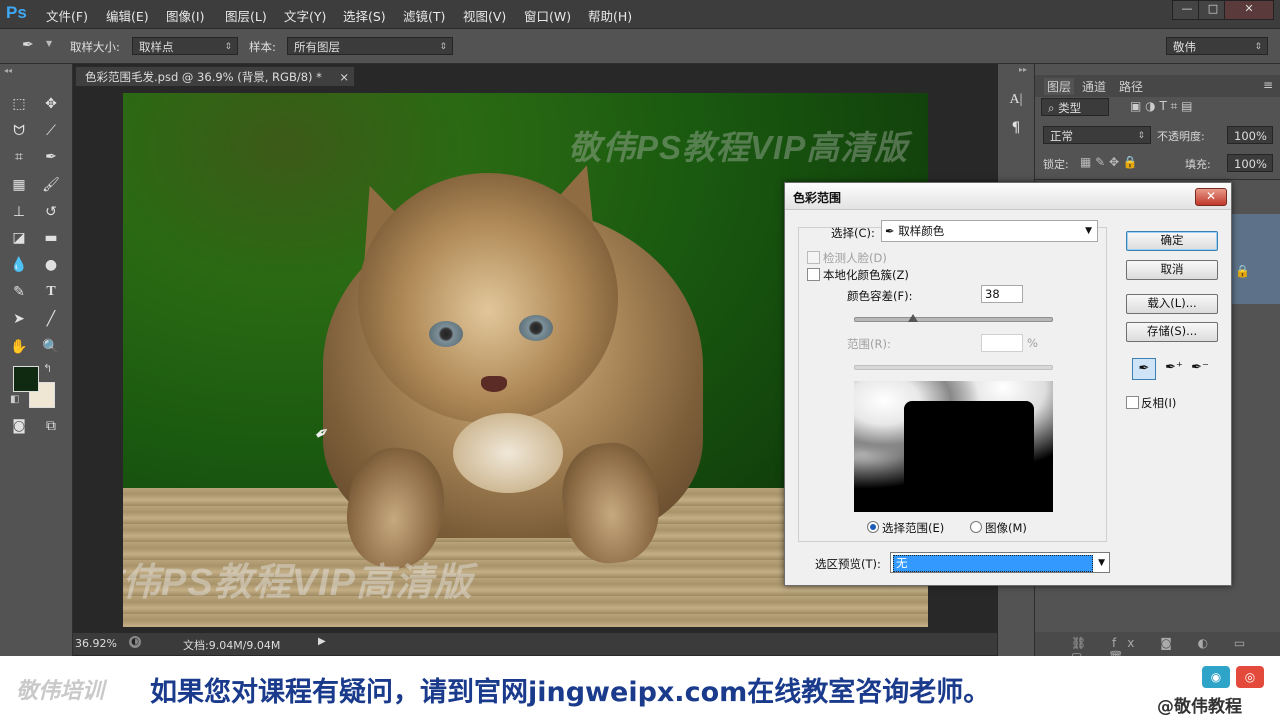 This screenshot has width=1280, height=720. What do you see at coordinates (1268, 85) in the screenshot?
I see `panel-menu-icon: ≡` at bounding box center [1268, 85].